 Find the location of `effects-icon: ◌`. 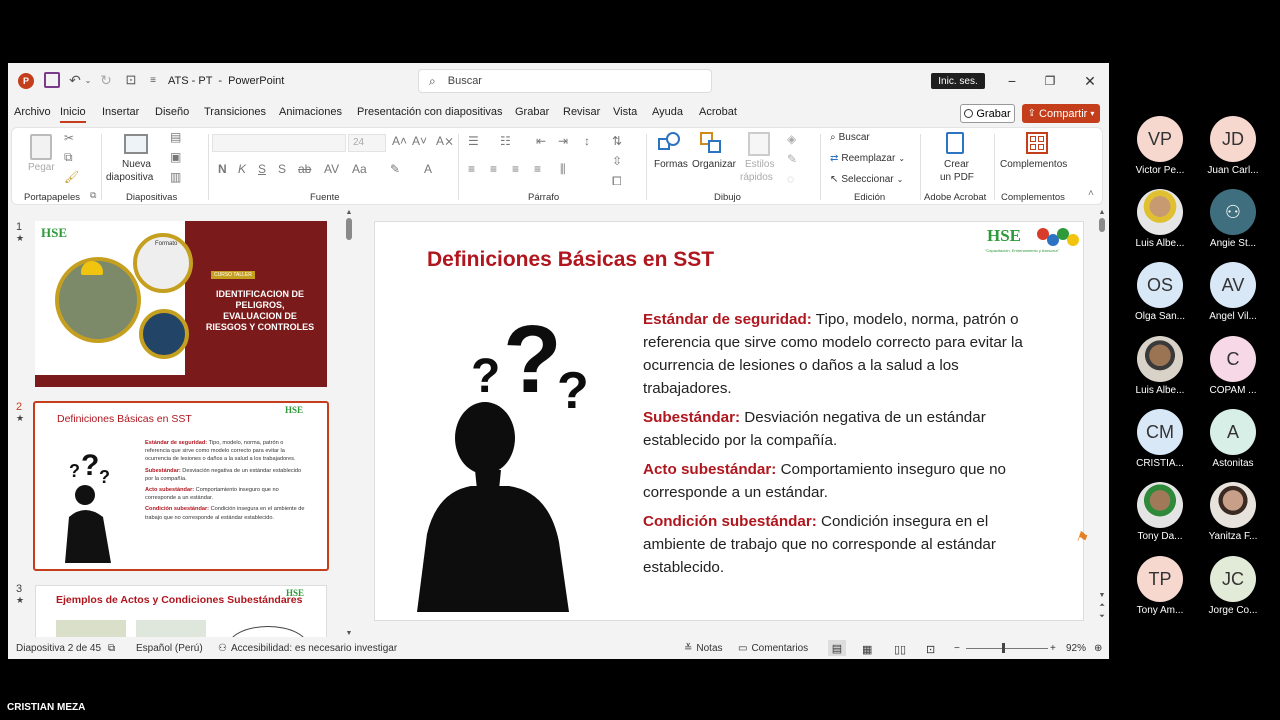

effects-icon: ◌ is located at coordinates (790, 179).